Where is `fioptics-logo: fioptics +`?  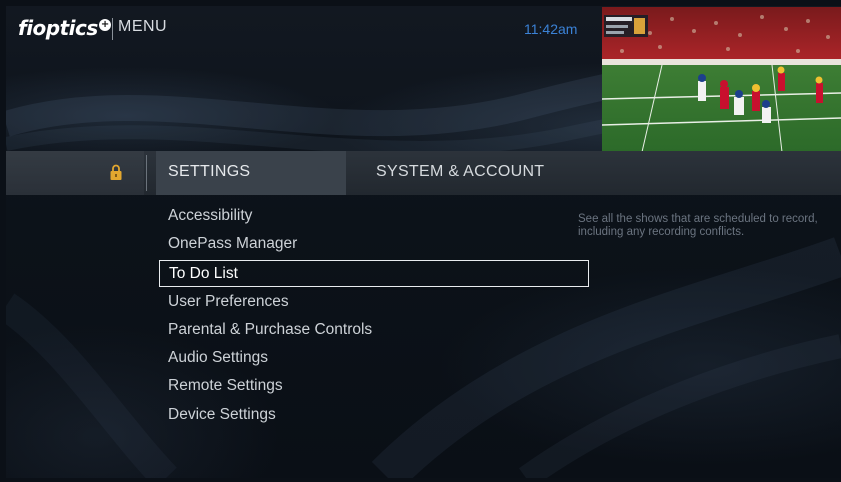
fioptics-logo: fioptics + is located at coordinates (64, 28).